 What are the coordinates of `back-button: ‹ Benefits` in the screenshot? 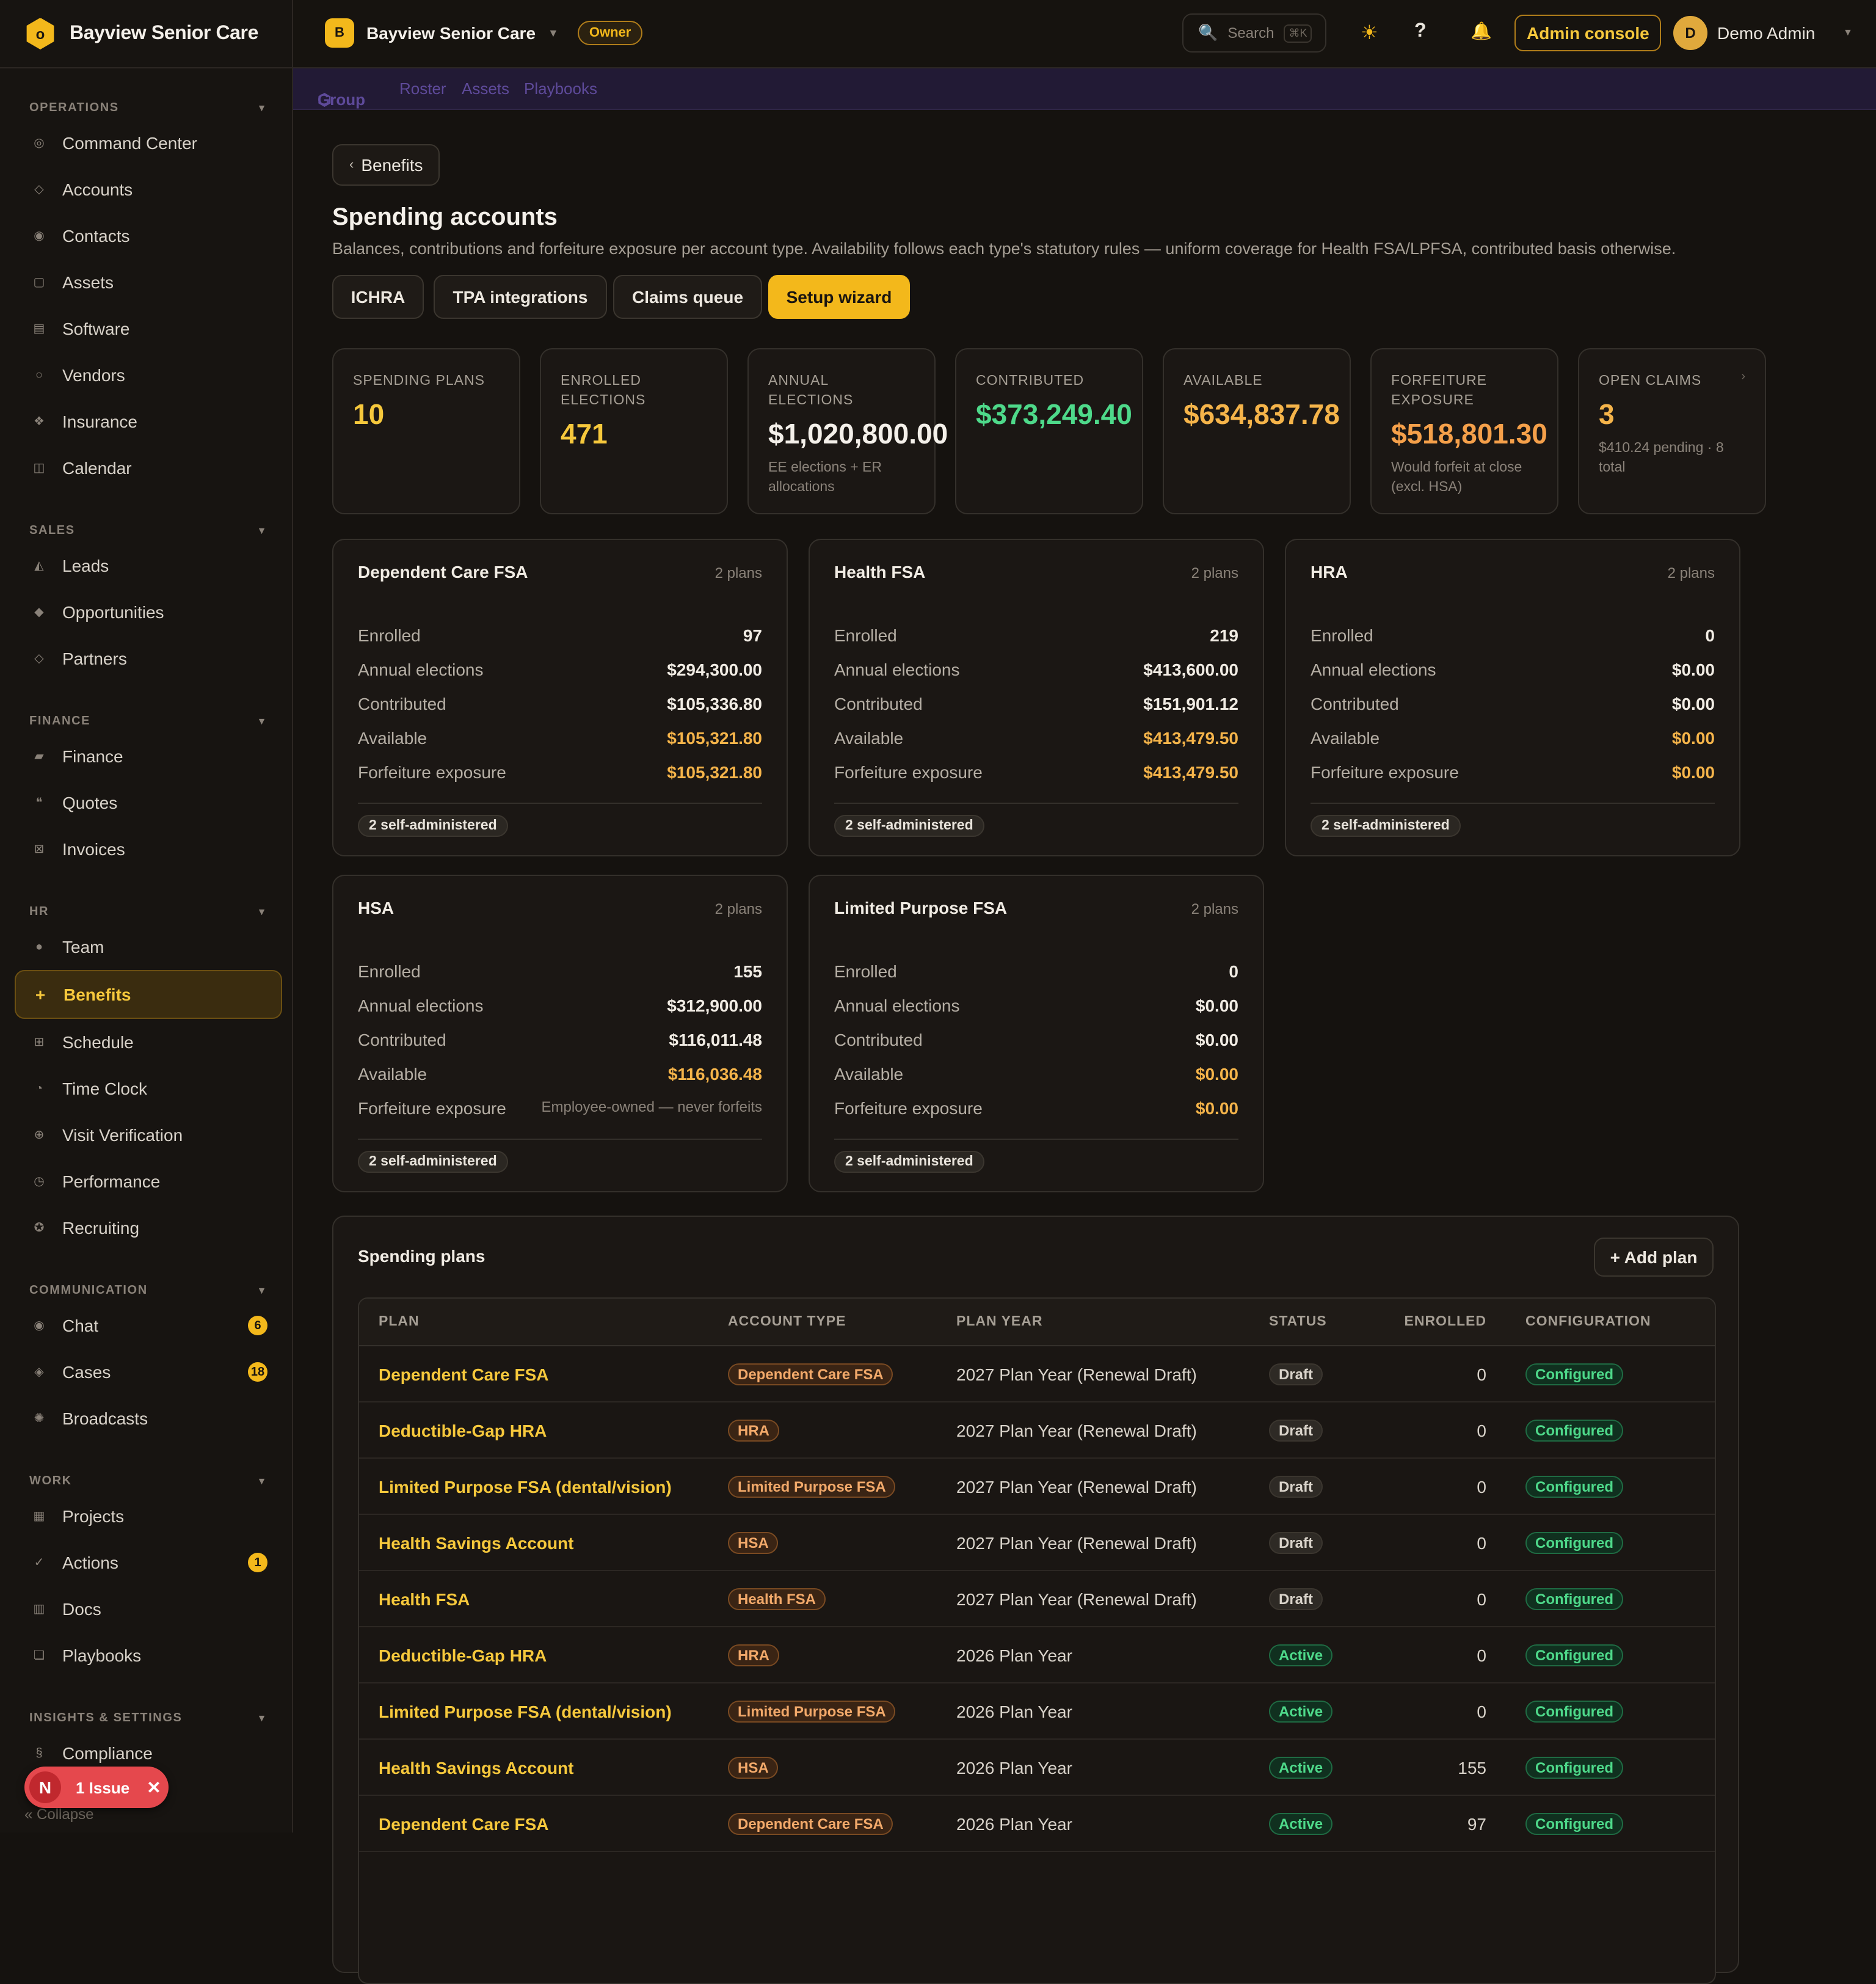 It's located at (386, 165).